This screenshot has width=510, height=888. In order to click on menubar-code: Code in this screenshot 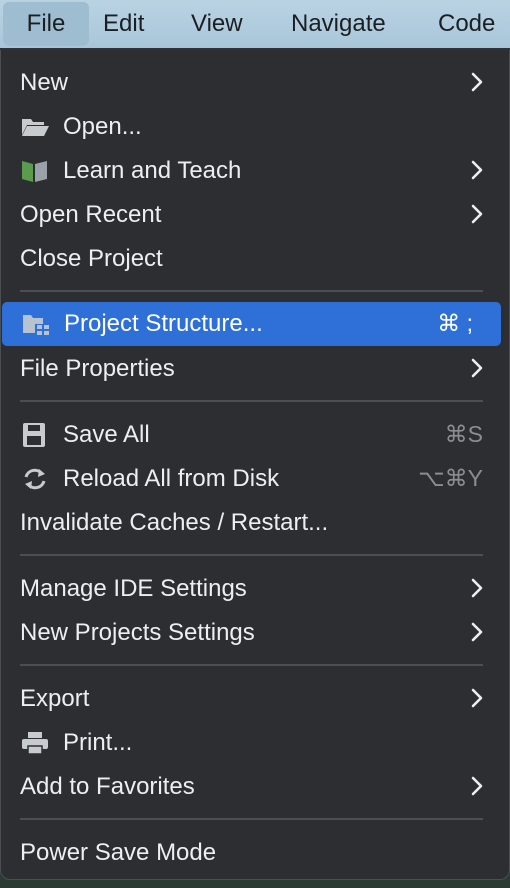, I will do `click(466, 24)`.